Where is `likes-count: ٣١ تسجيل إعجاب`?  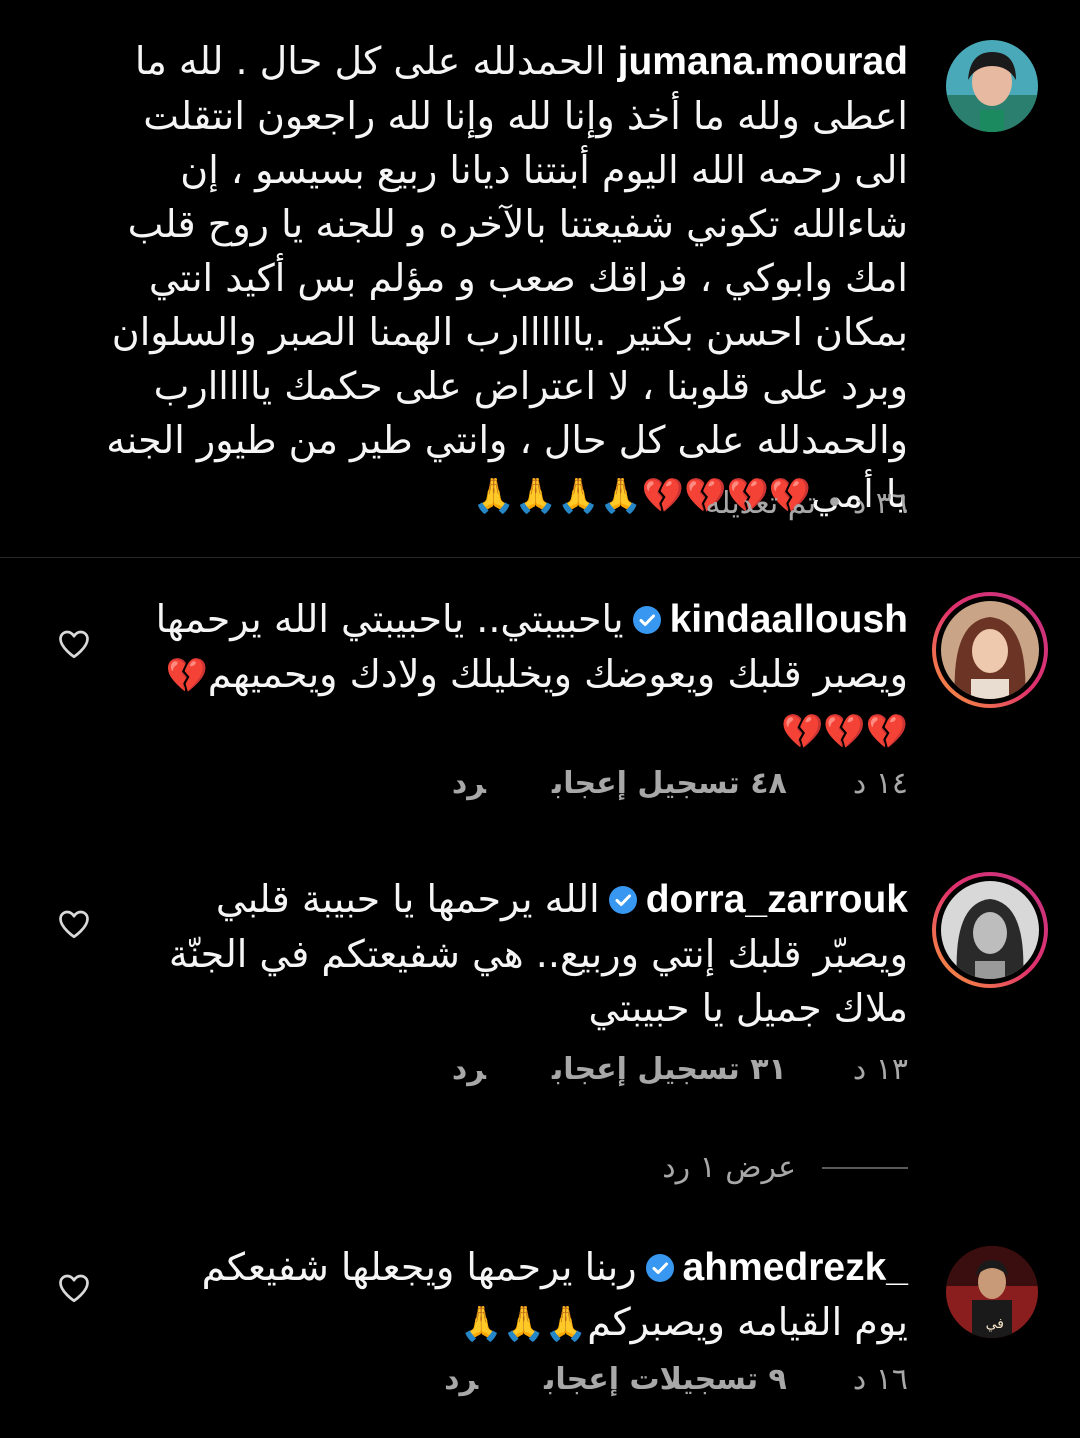 likes-count: ٣١ تسجيل إعجاب is located at coordinates (669, 1069).